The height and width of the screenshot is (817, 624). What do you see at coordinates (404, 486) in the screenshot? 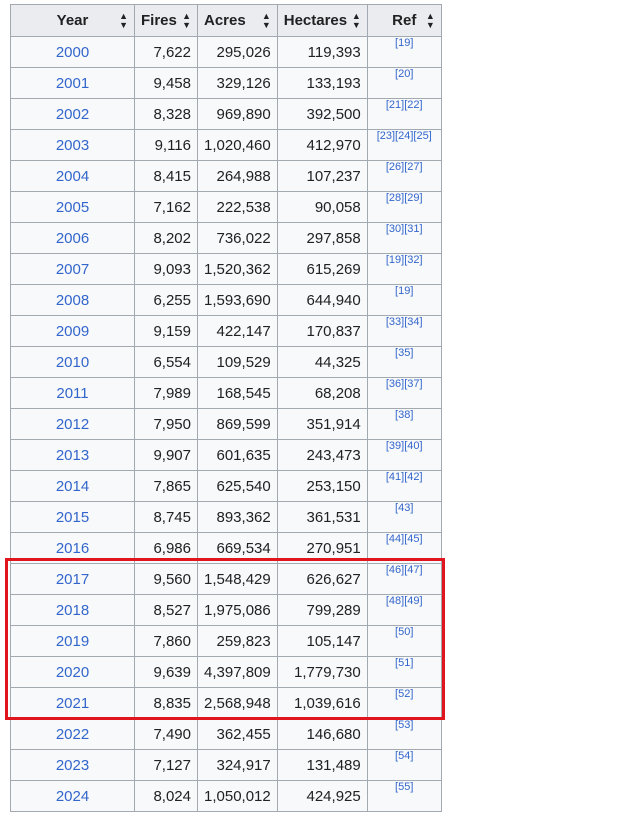
I see `ref-cell: [41][42]` at bounding box center [404, 486].